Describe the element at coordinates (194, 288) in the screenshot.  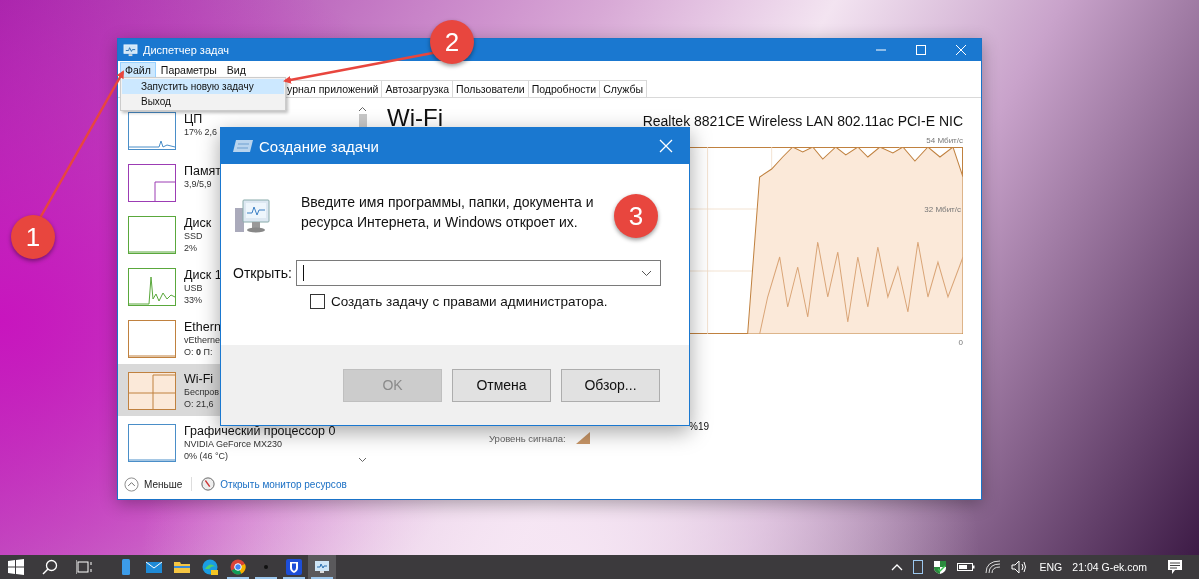
I see `sidebar-item-detail: USB` at that location.